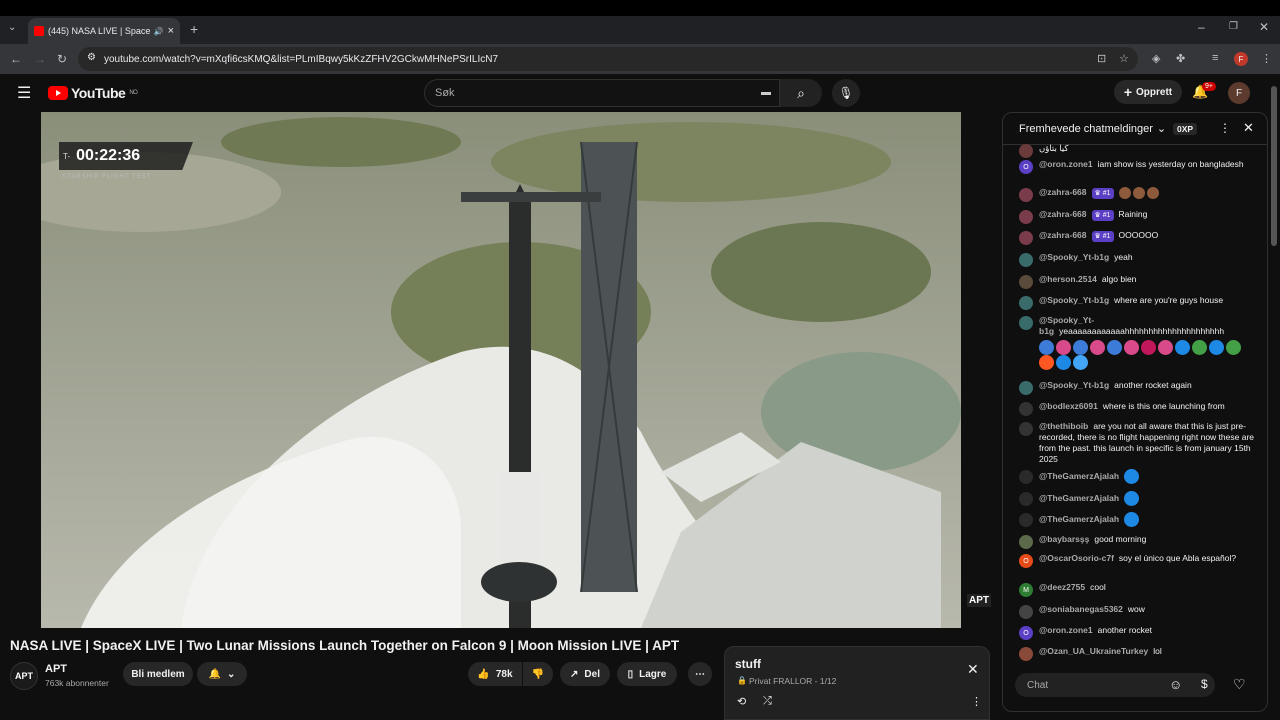 The image size is (1280, 720). Describe the element at coordinates (1175, 684) in the screenshot. I see `emoji-icon: ☺` at that location.